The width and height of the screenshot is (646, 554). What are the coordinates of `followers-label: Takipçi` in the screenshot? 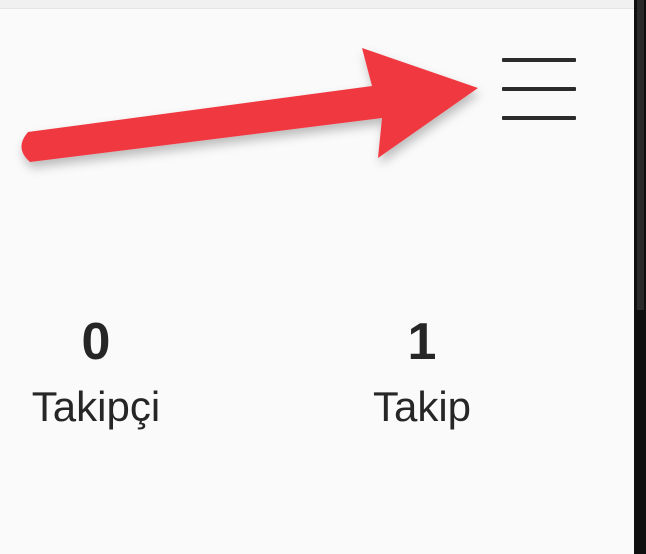 It's located at (96, 406).